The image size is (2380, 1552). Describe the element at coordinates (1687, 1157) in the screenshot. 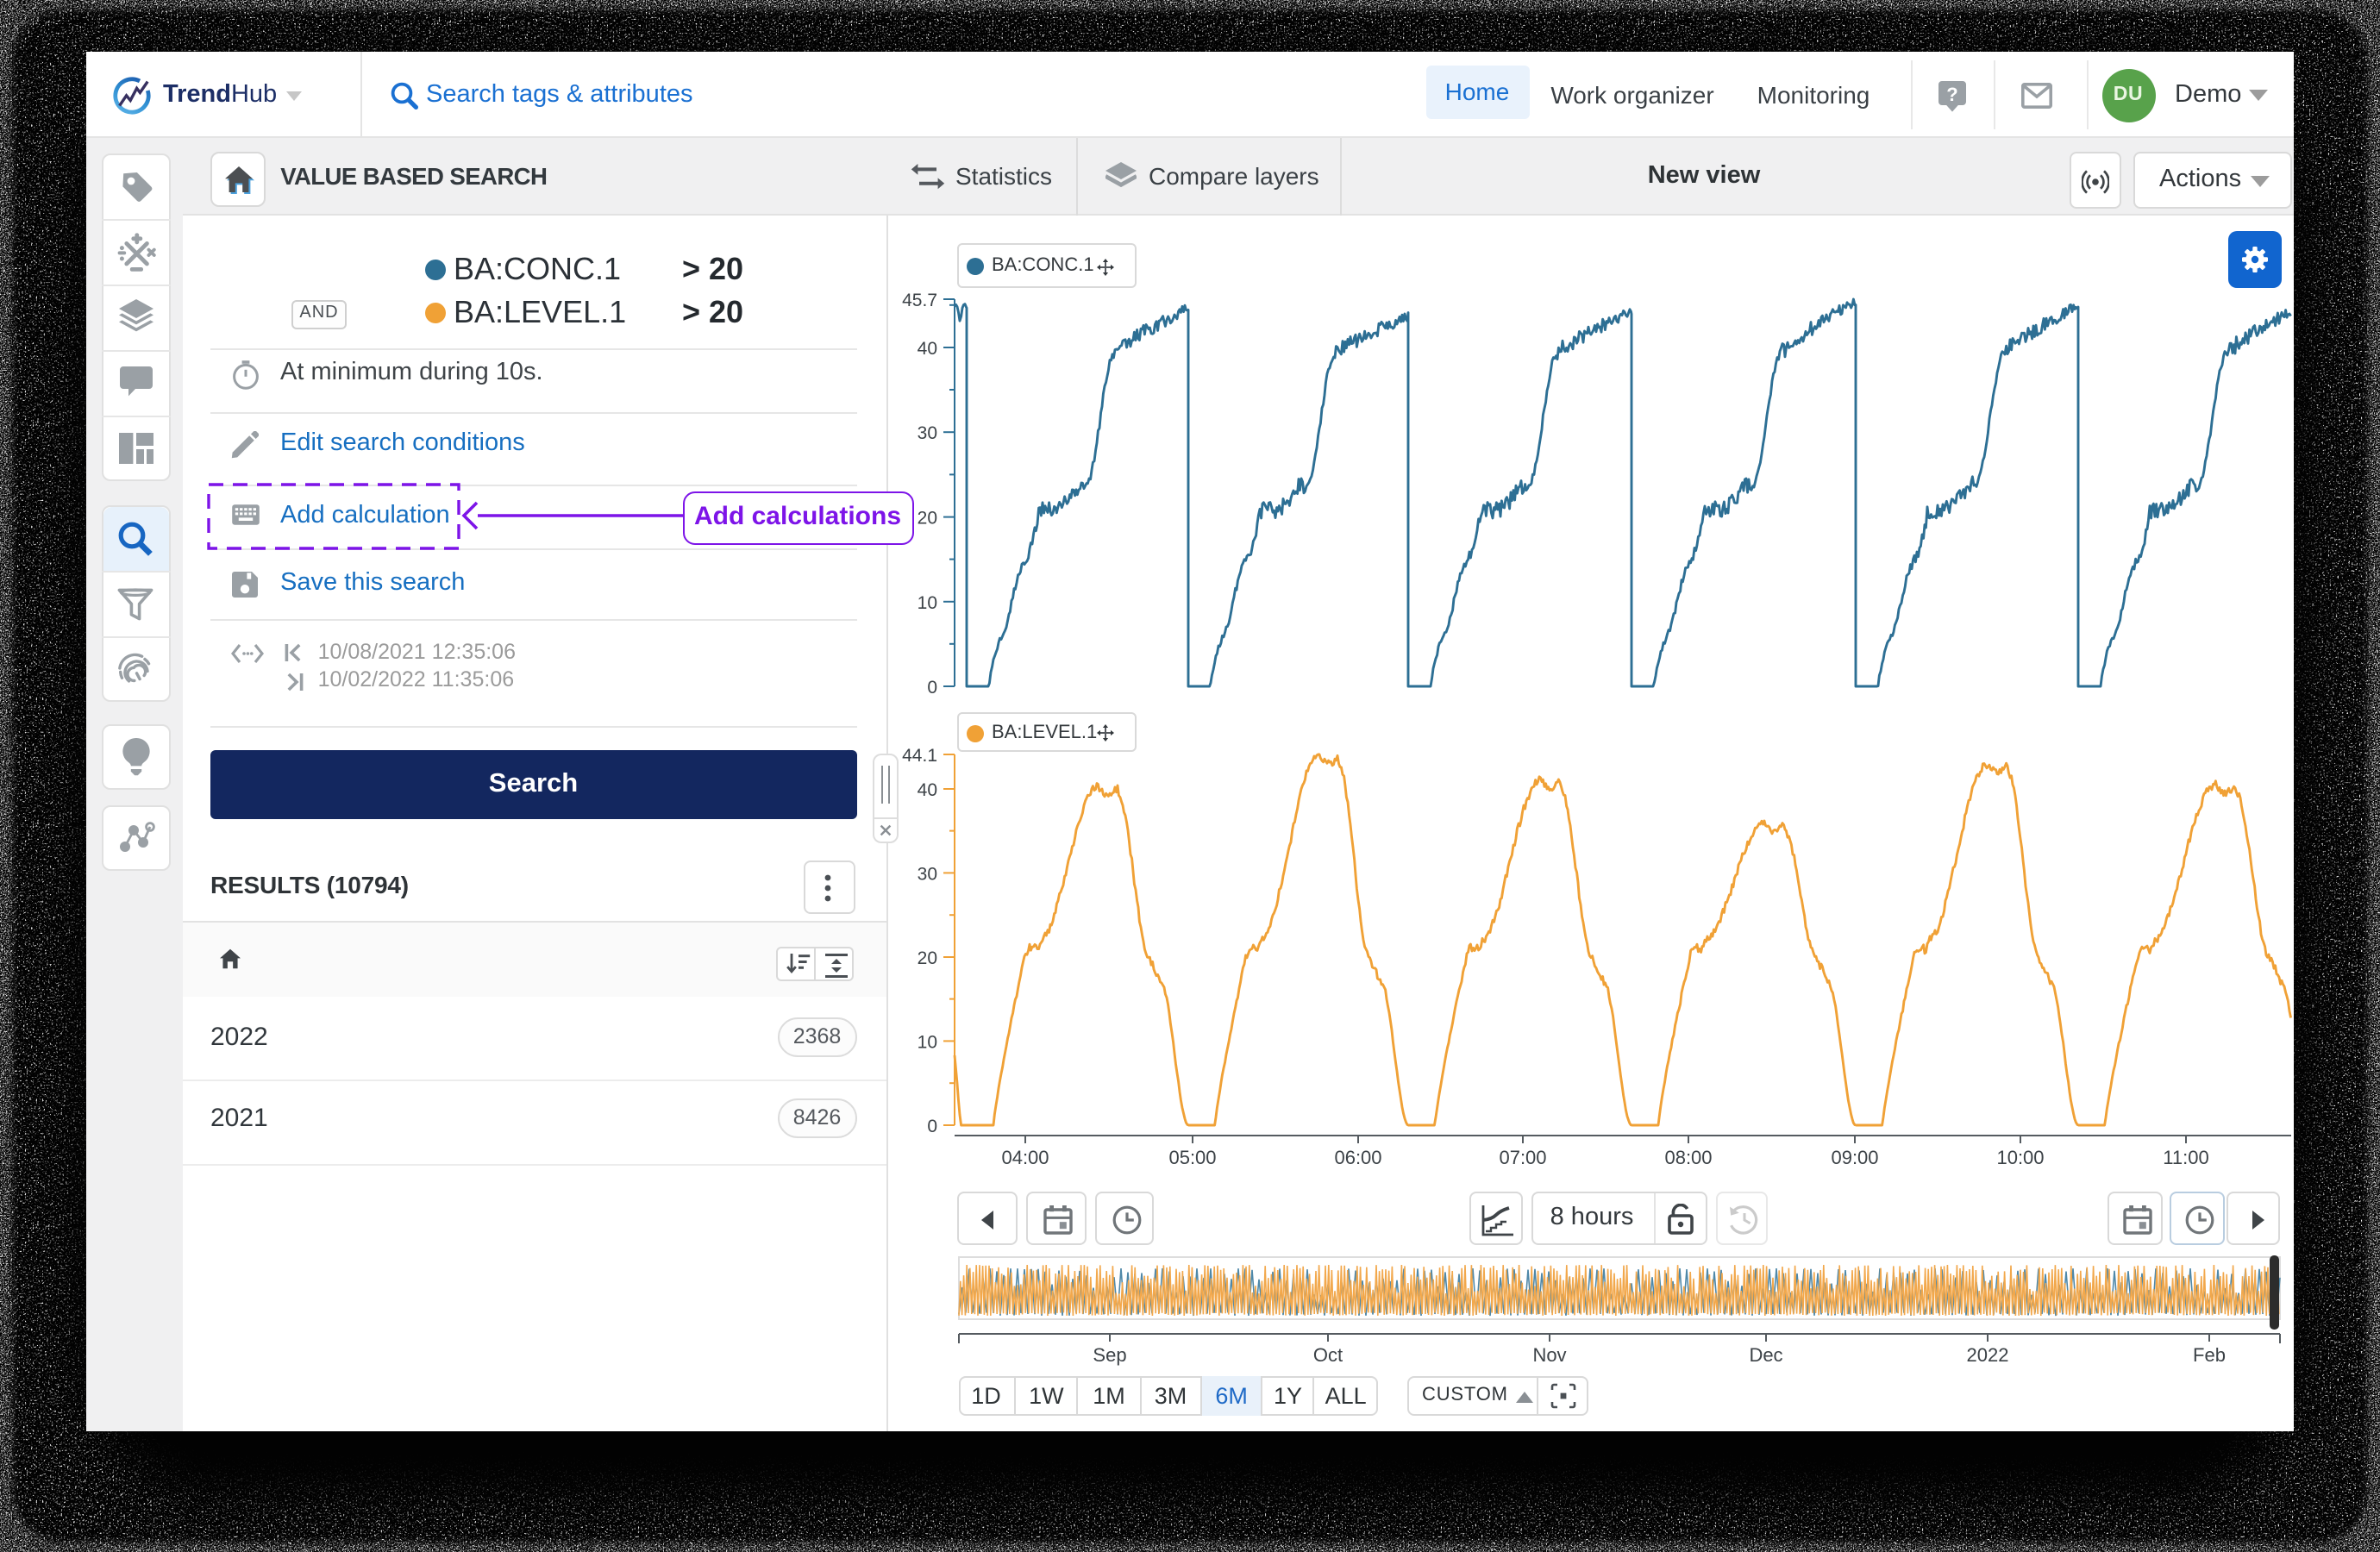

I see `svg-text: 08:00` at that location.